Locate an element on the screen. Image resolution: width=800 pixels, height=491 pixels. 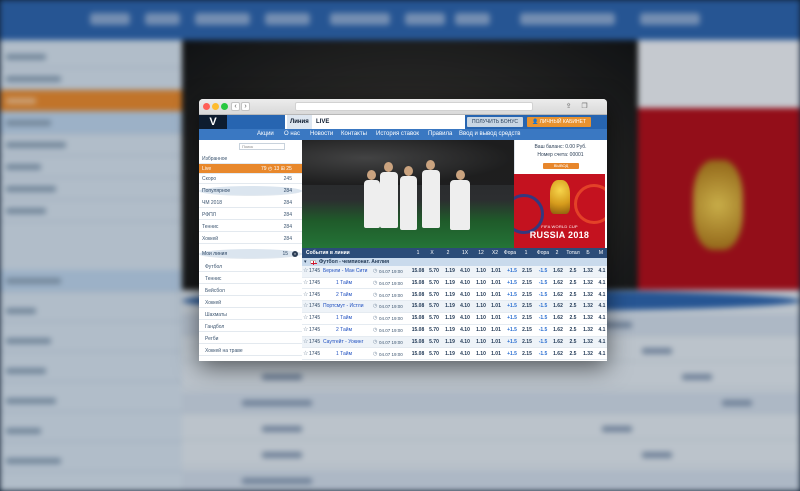
world-cup-ad-banner: FIFA WORLD CUP RUSSIA 2018 is located at coordinates (559, 211).